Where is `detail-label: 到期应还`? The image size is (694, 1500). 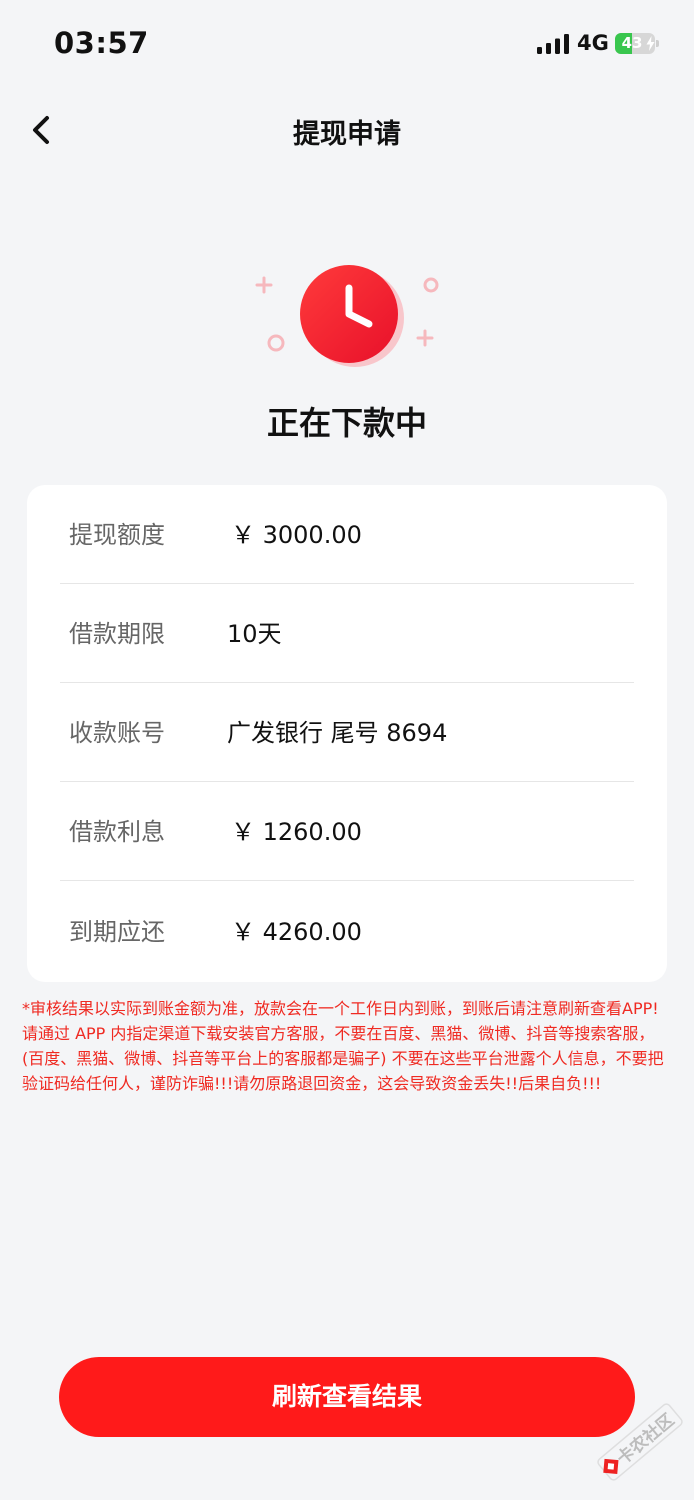 detail-label: 到期应还 is located at coordinates (117, 932).